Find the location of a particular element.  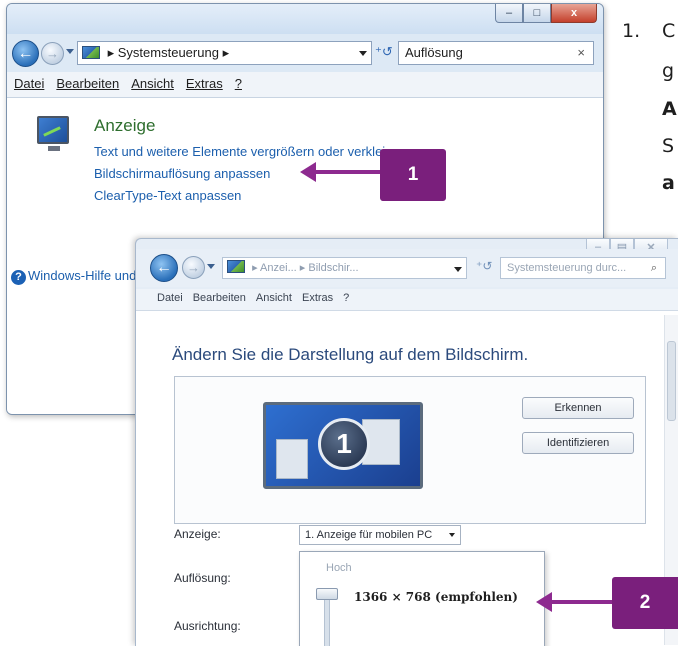

resolution-slider-handle is located at coordinates (327, 594).